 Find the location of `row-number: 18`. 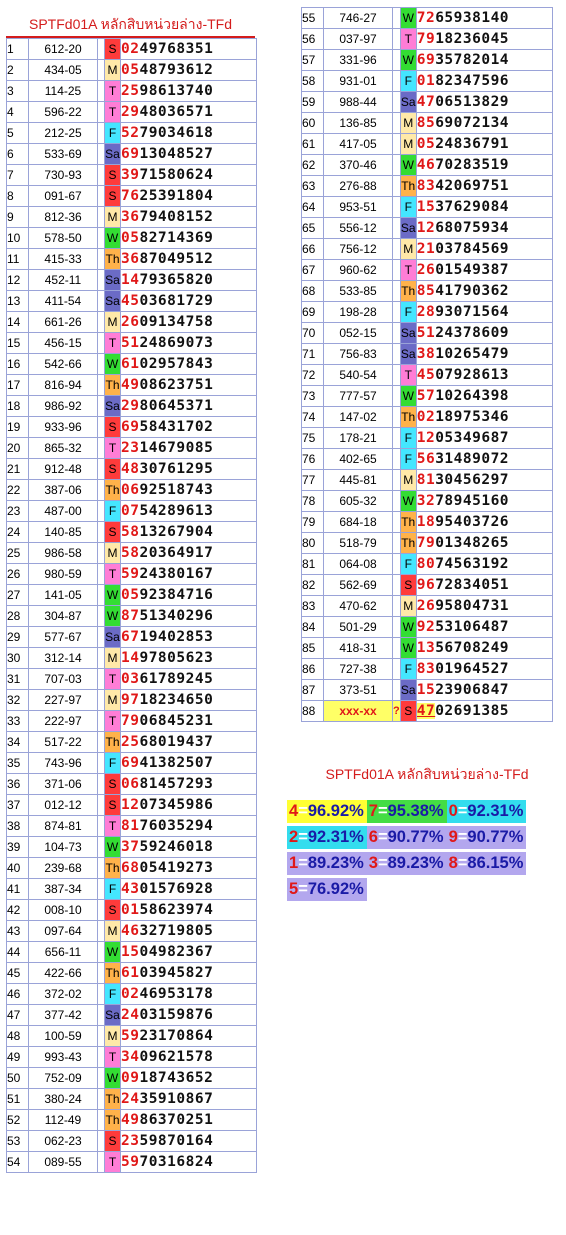

row-number: 18 is located at coordinates (17, 406).